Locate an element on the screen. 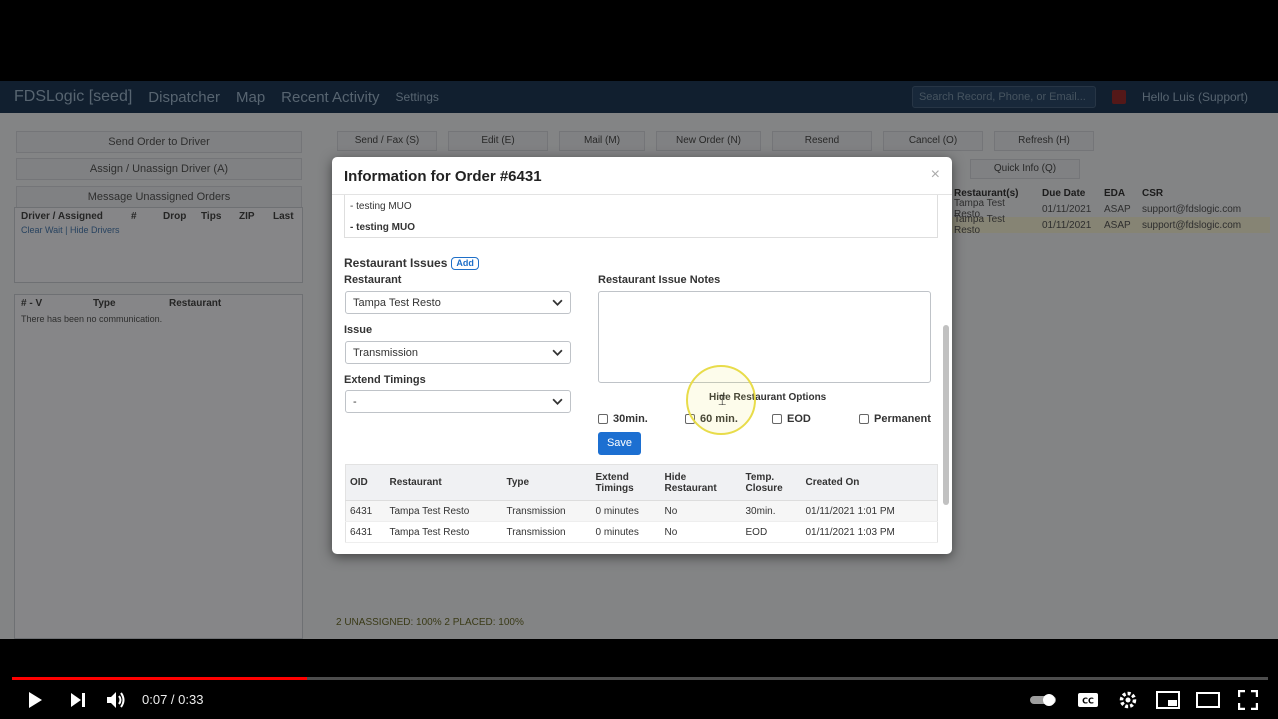 This screenshot has width=1278, height=719. restaurant-select: Tampa Test Resto is located at coordinates (458, 302).